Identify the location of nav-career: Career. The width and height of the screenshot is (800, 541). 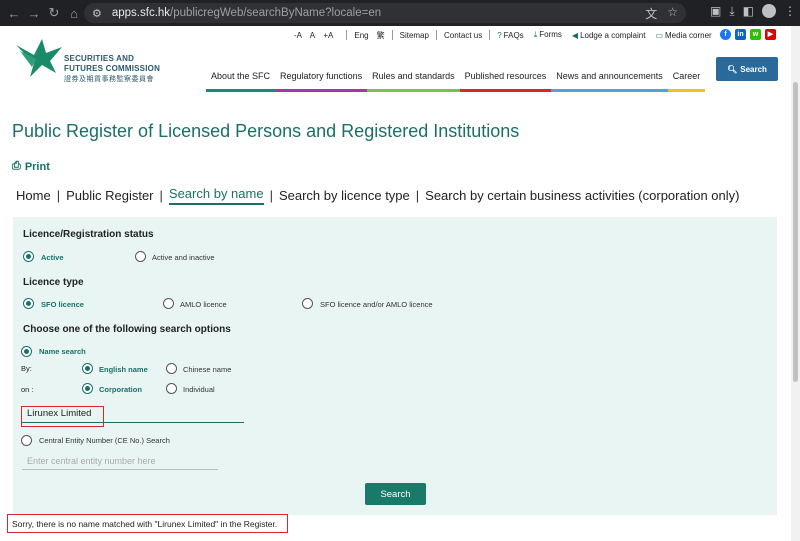
(686, 79).